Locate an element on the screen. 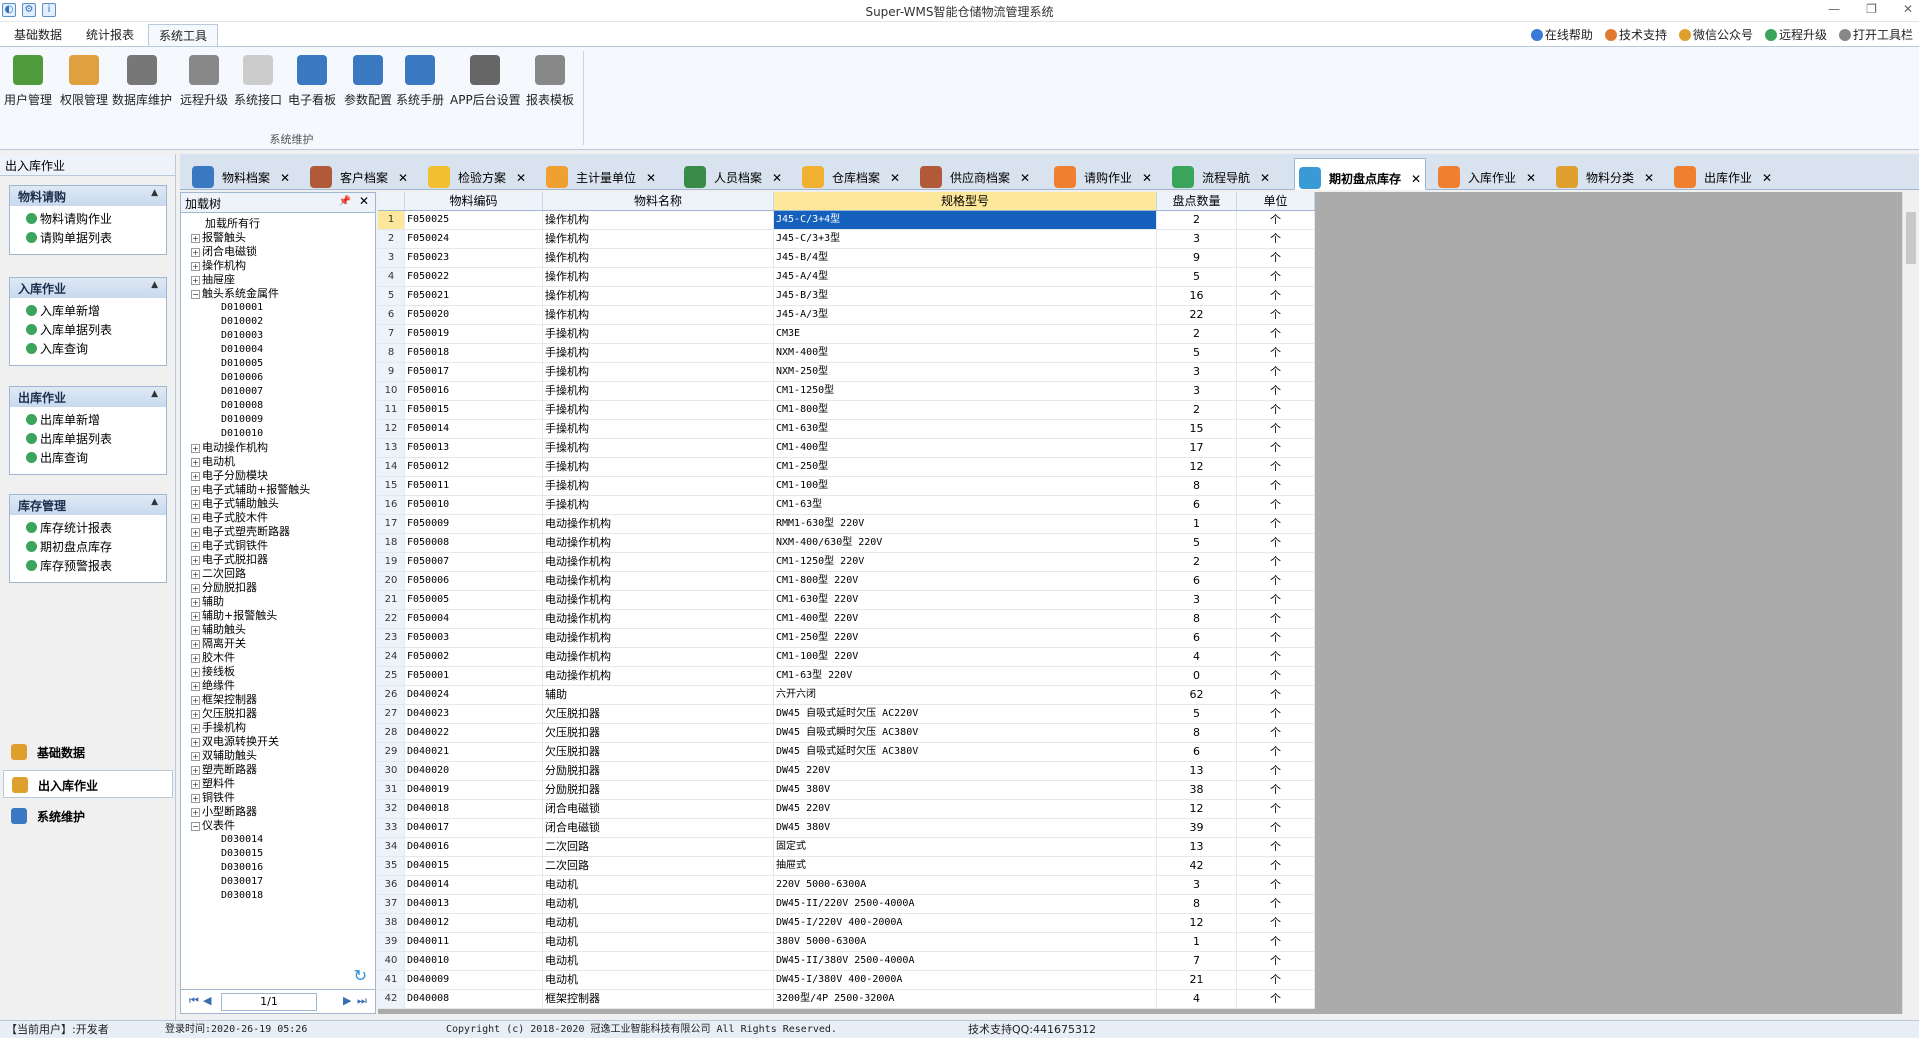 The image size is (1919, 1038). tree-node: + 电子式脱扣器 is located at coordinates (278, 560).